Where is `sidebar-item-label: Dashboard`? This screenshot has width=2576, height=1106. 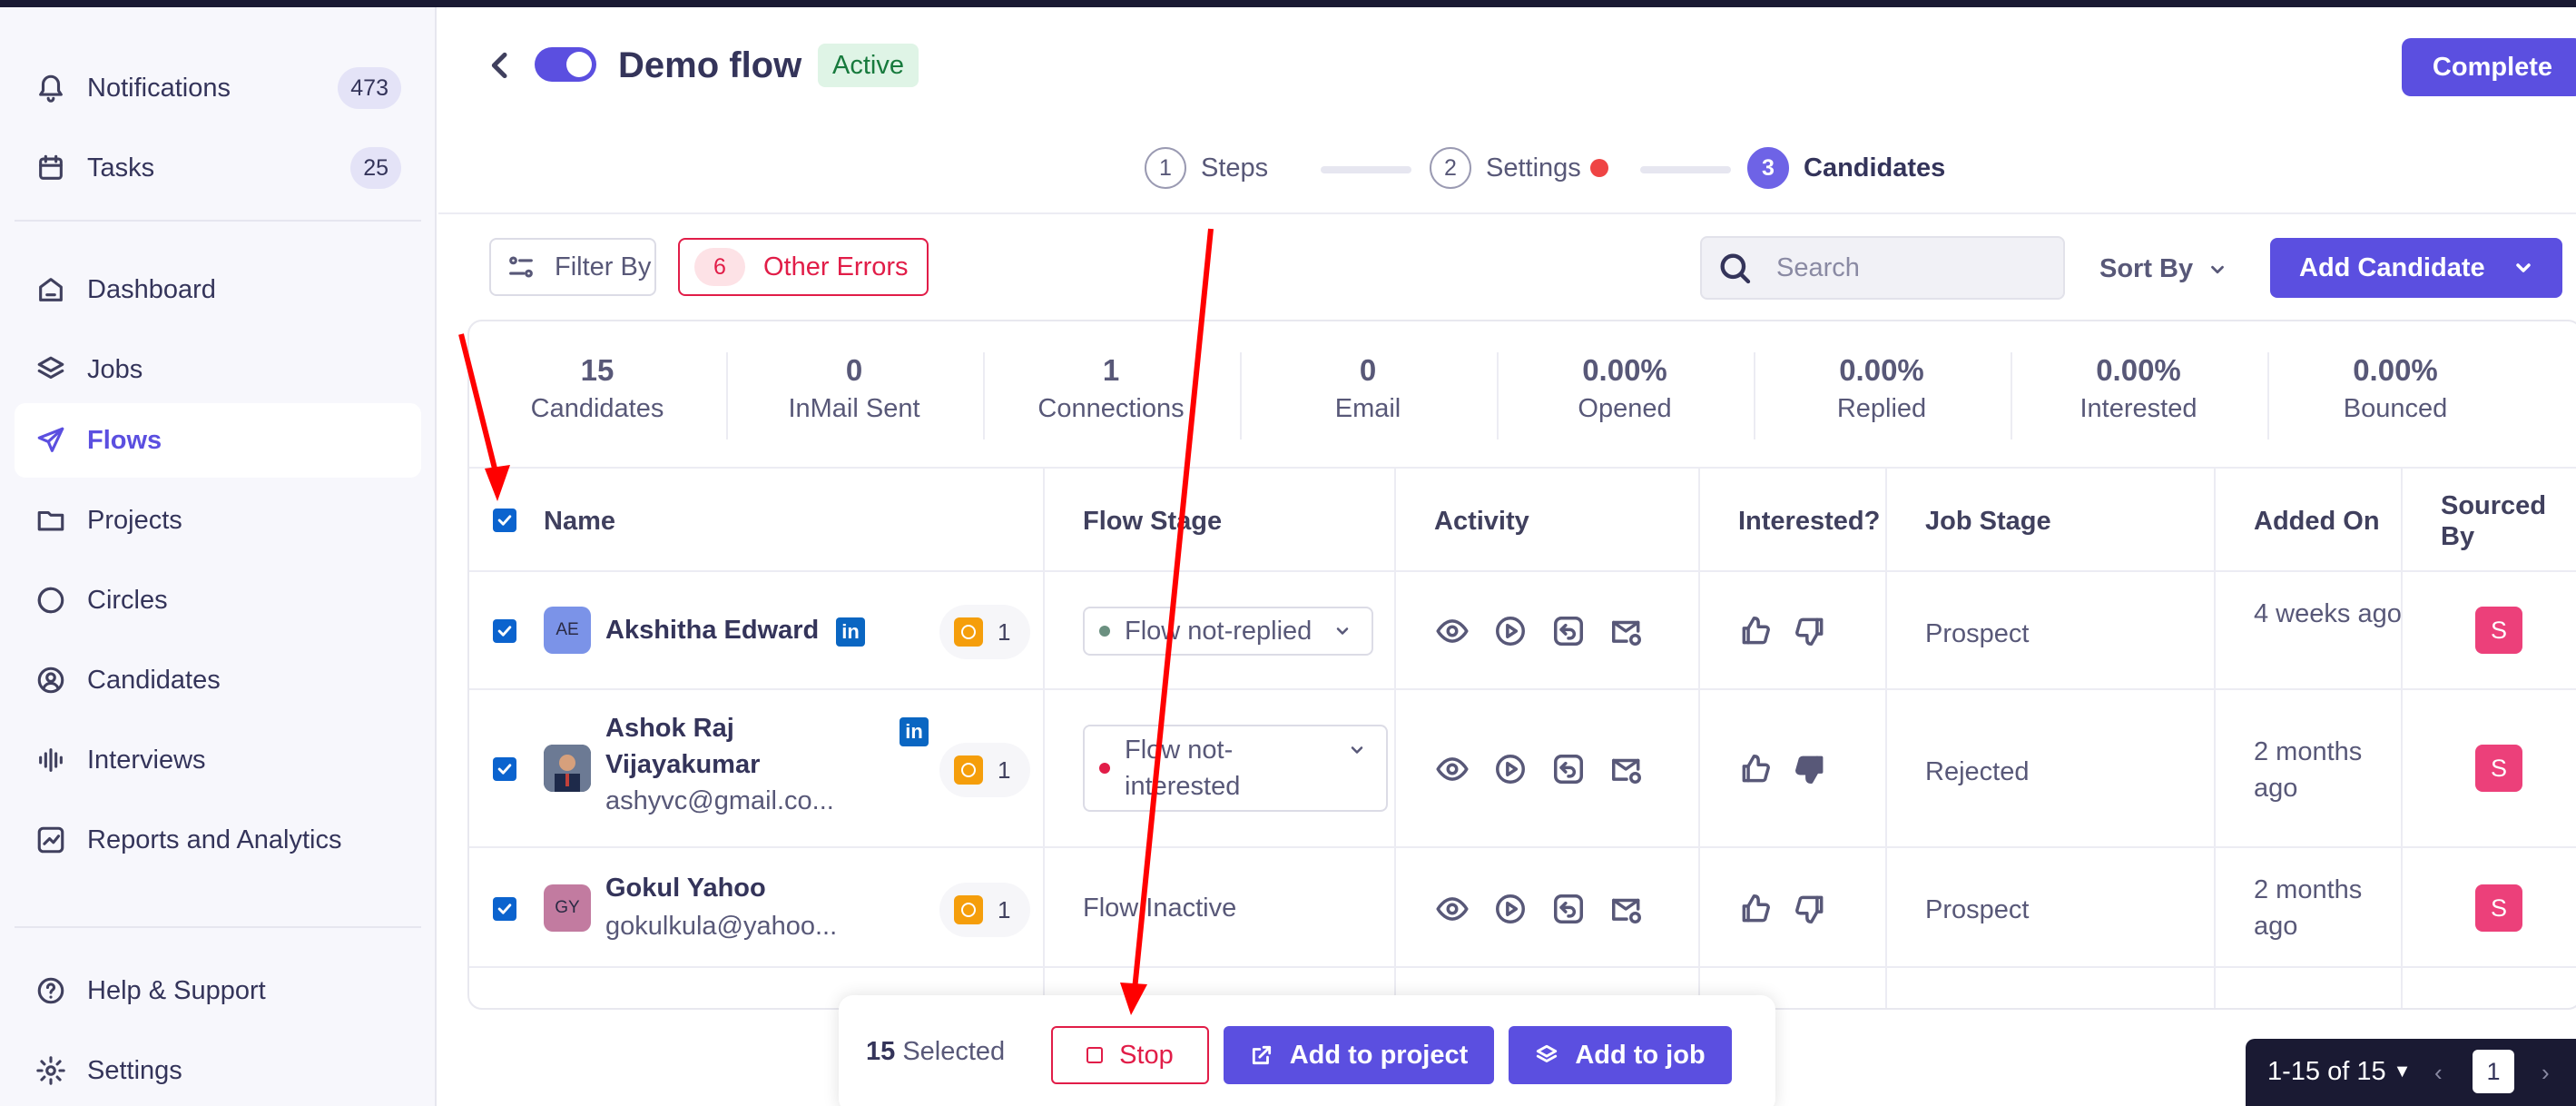 sidebar-item-label: Dashboard is located at coordinates (151, 289).